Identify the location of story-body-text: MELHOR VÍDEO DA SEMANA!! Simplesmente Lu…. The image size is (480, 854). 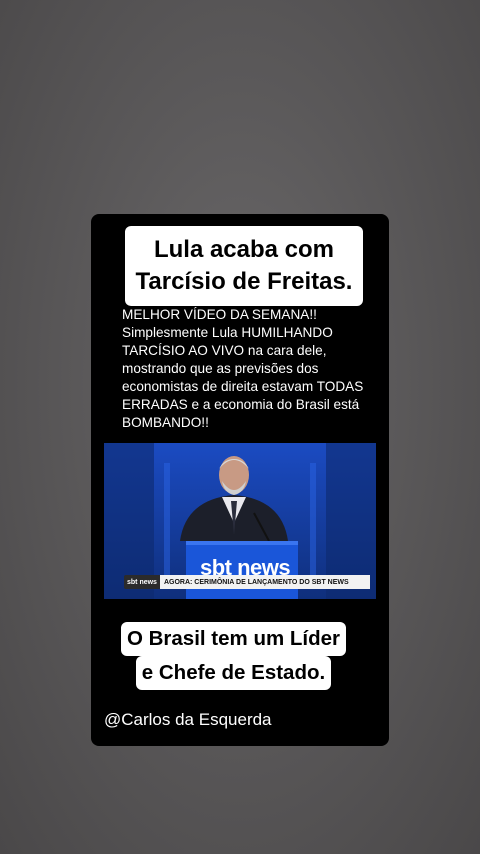
(243, 368).